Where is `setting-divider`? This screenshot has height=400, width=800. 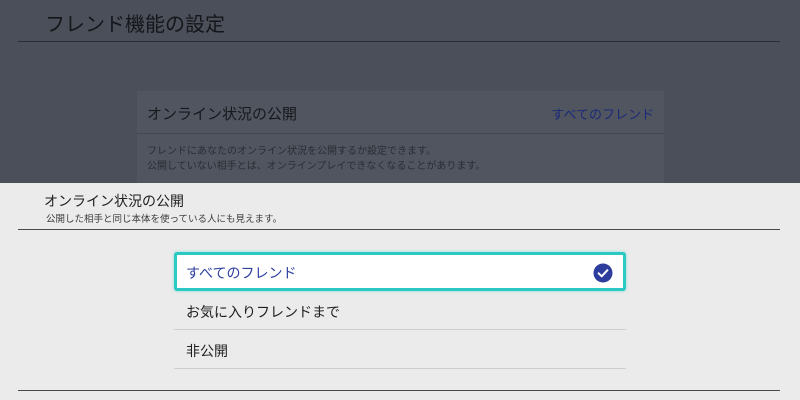
setting-divider is located at coordinates (400, 133).